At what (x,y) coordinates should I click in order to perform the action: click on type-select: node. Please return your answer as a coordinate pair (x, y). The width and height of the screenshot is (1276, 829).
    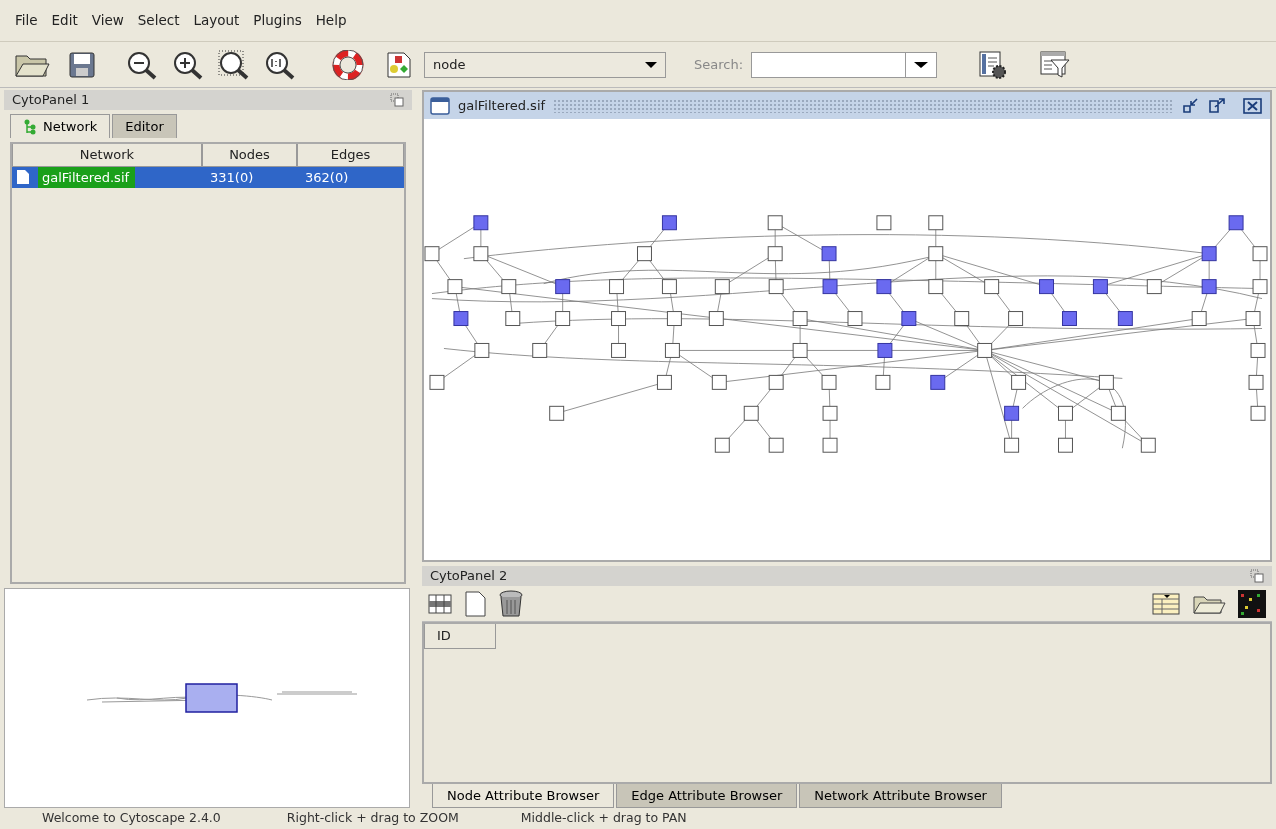
    Looking at the image, I should click on (545, 64).